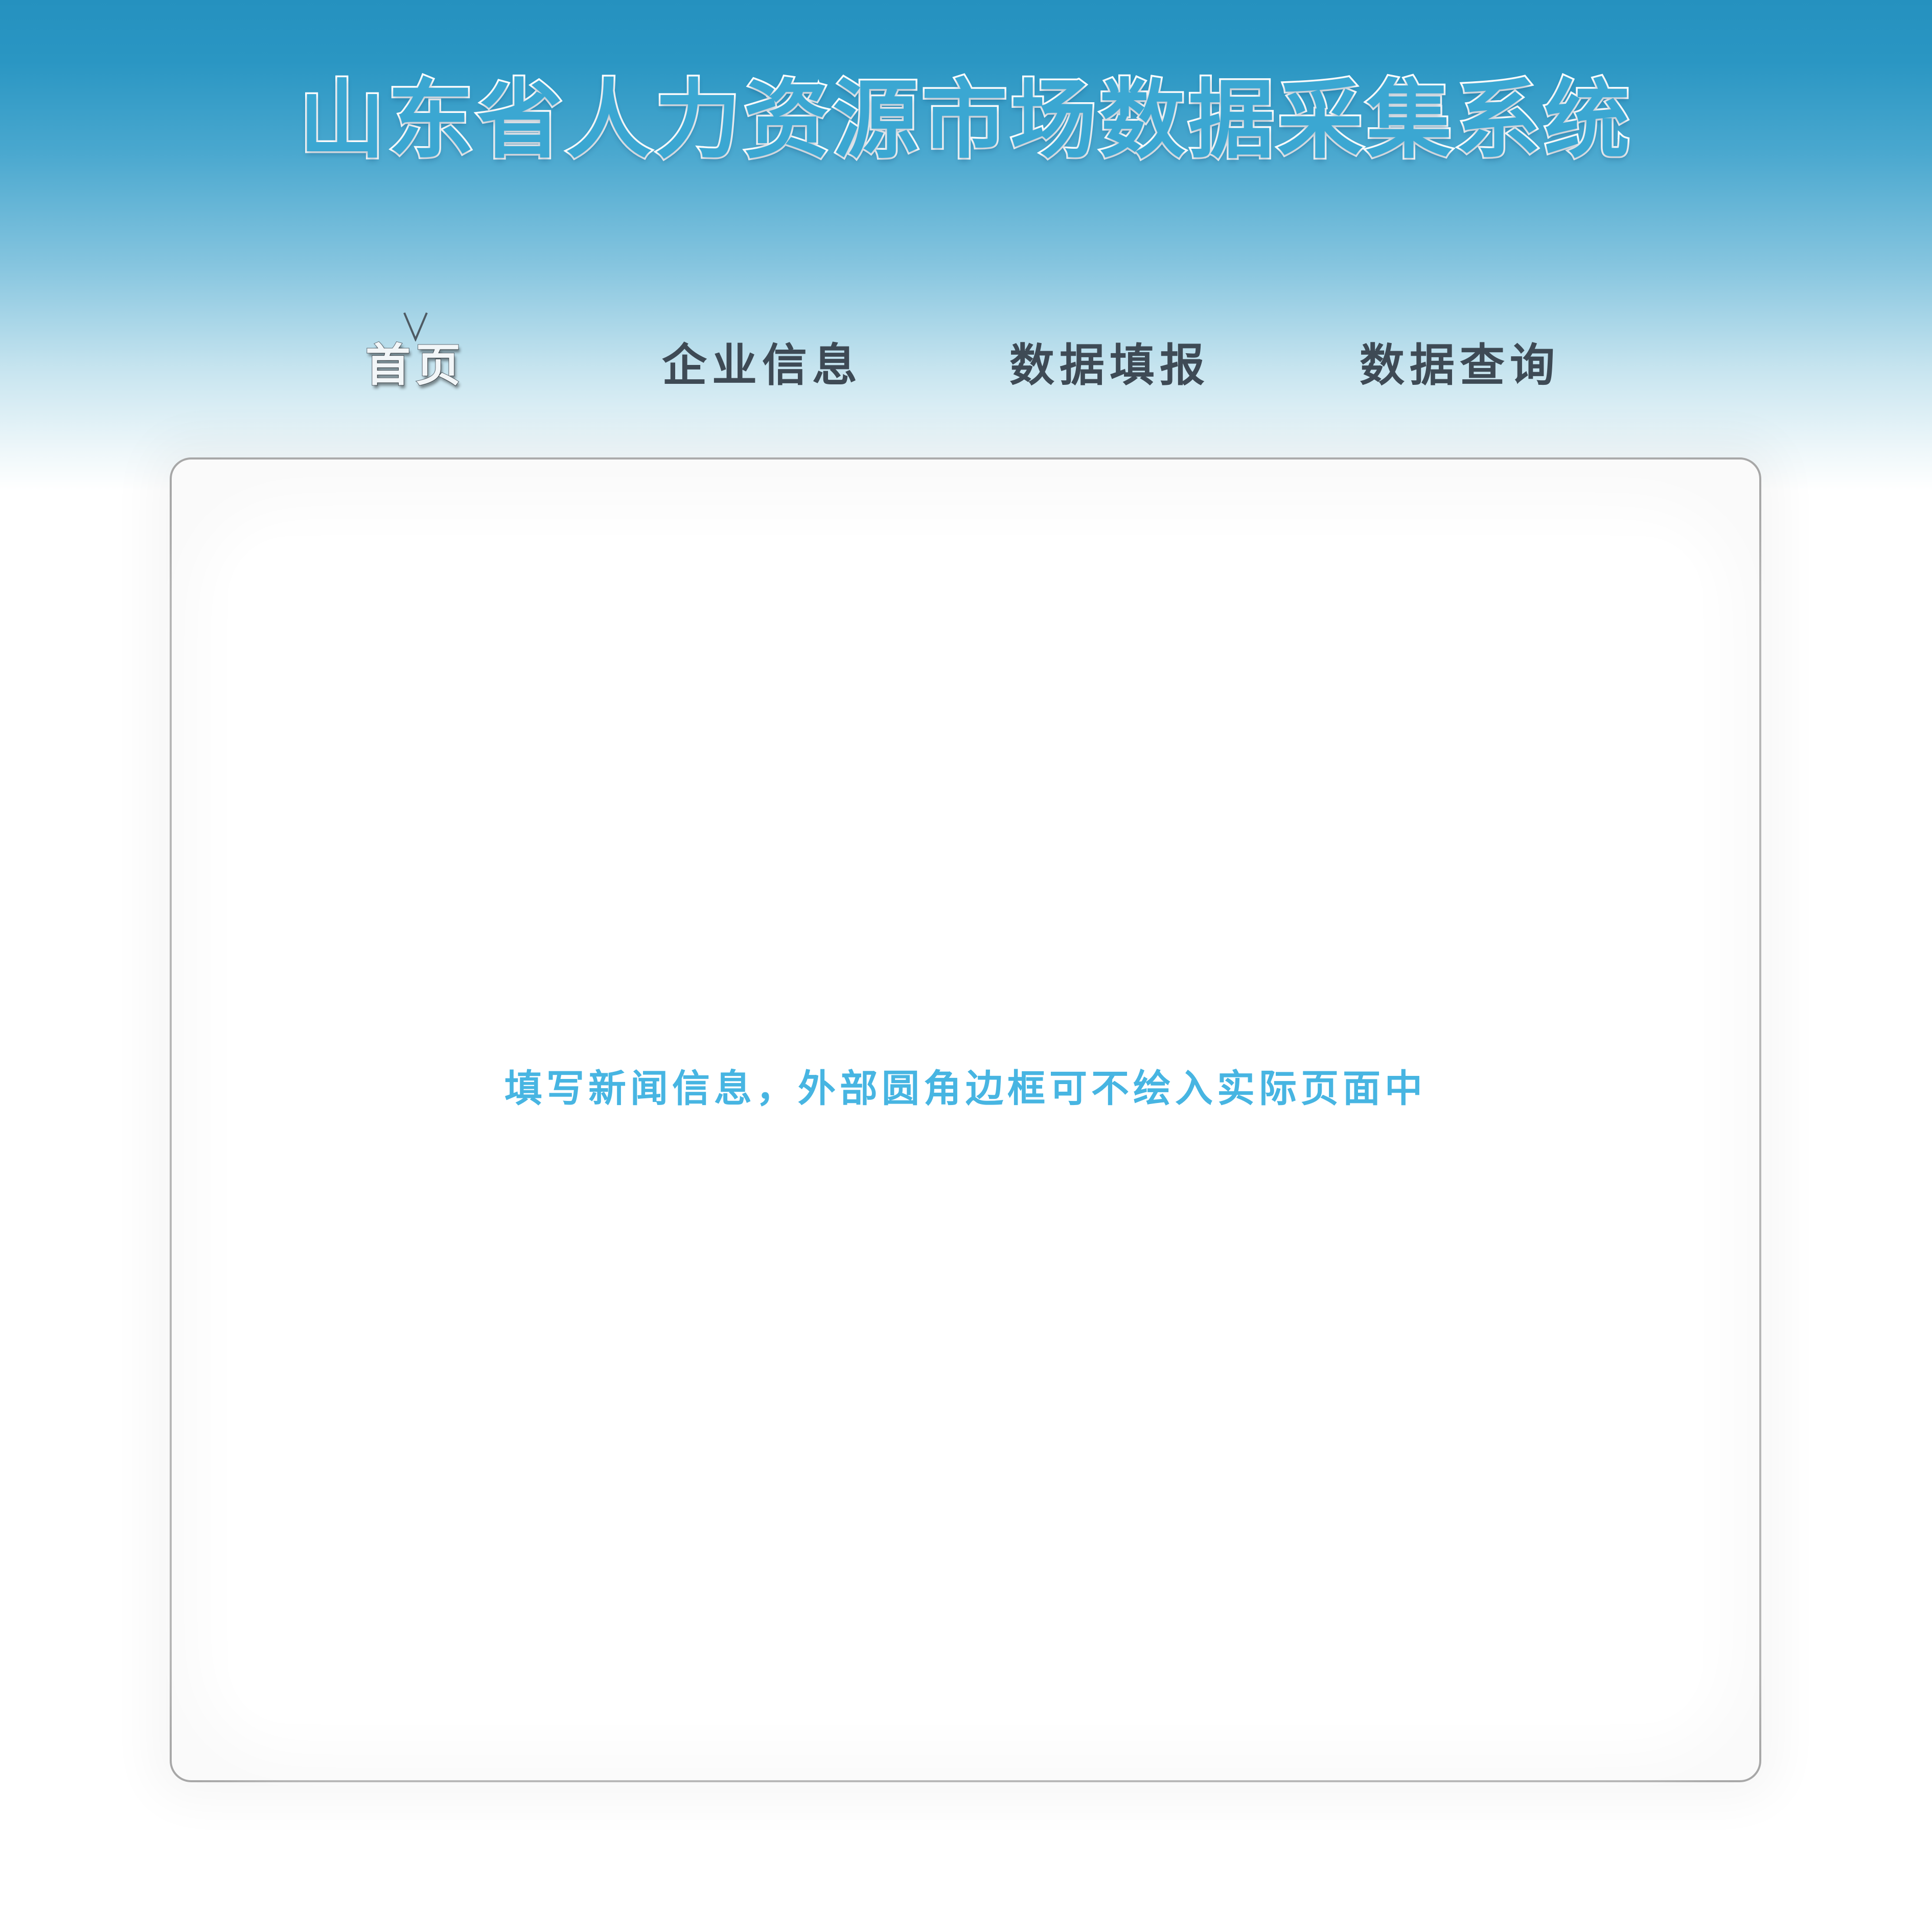 This screenshot has height=1932, width=1932. I want to click on chevron-down-icon, so click(415, 326).